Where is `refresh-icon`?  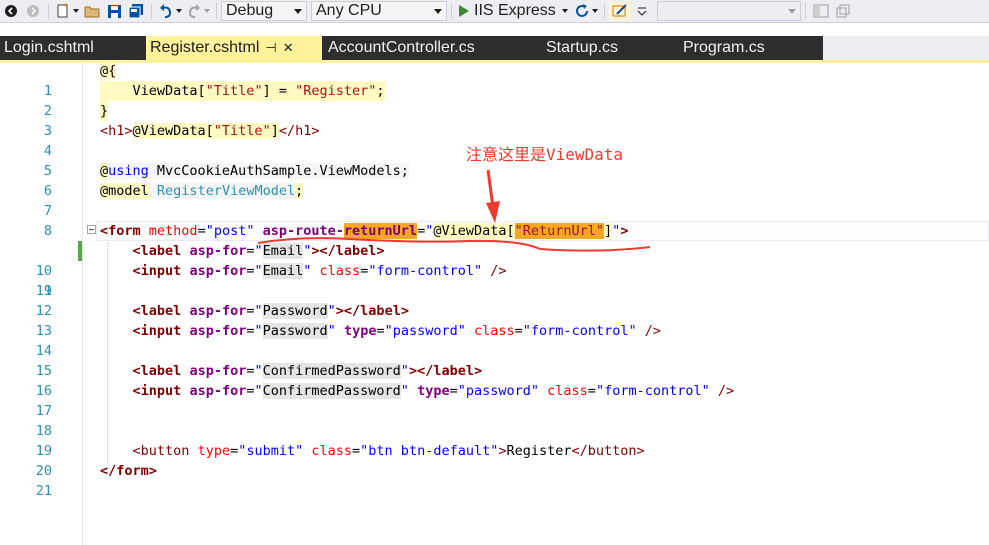 refresh-icon is located at coordinates (586, 11).